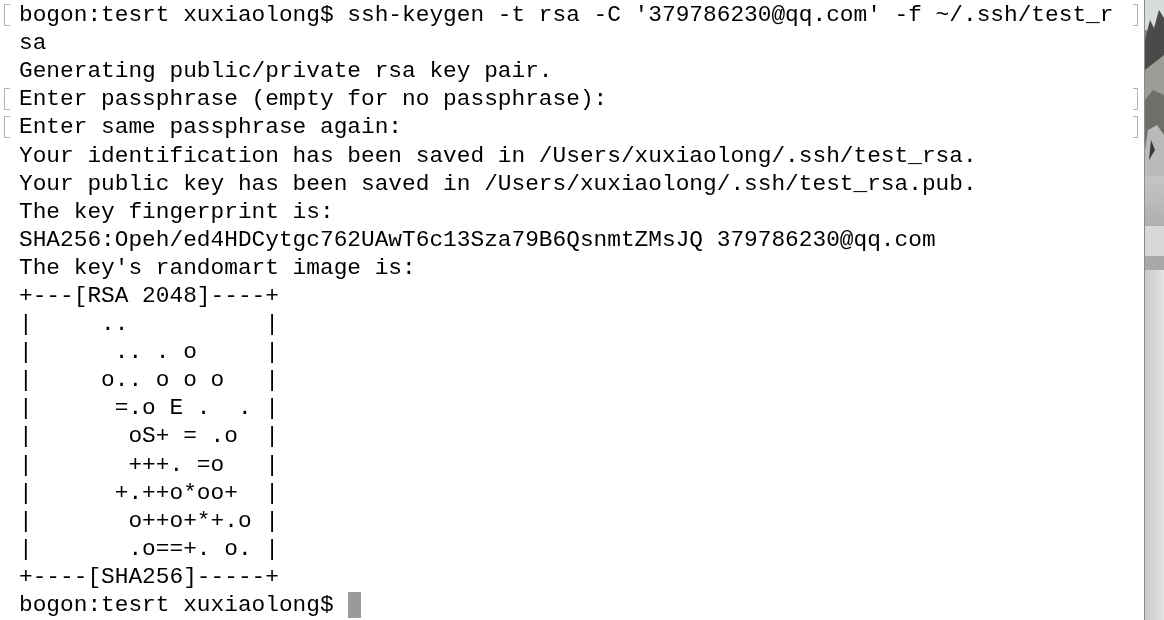  I want to click on terminal-line: | oS+ = .o |, so click(149, 436).